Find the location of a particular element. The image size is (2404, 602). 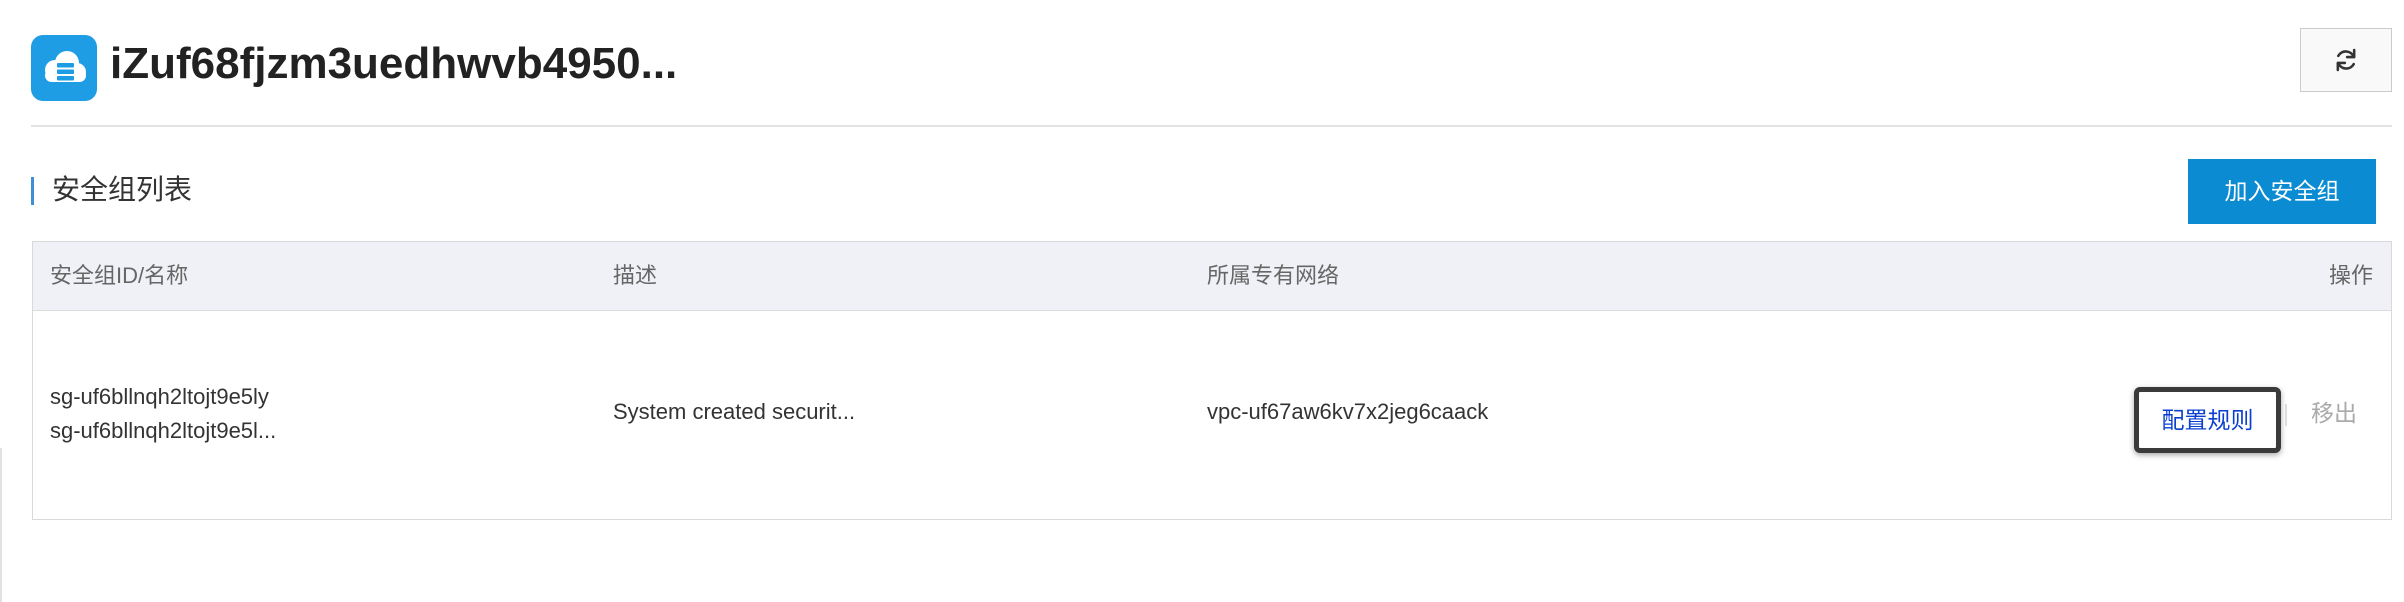

cloud-server-icon is located at coordinates (64, 68).